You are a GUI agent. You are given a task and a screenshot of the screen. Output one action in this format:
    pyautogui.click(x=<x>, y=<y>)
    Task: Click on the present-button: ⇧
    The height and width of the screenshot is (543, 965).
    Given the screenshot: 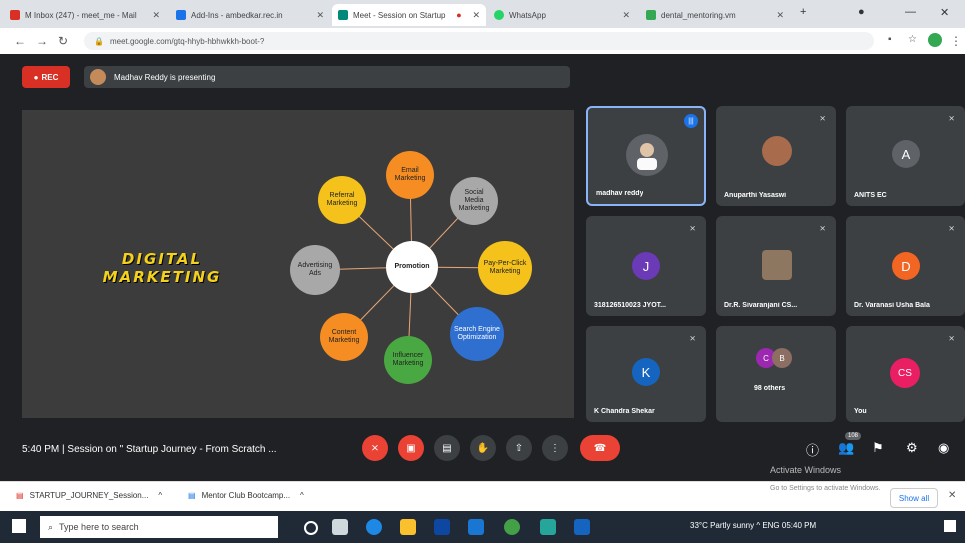 What is the action you would take?
    pyautogui.click(x=519, y=448)
    